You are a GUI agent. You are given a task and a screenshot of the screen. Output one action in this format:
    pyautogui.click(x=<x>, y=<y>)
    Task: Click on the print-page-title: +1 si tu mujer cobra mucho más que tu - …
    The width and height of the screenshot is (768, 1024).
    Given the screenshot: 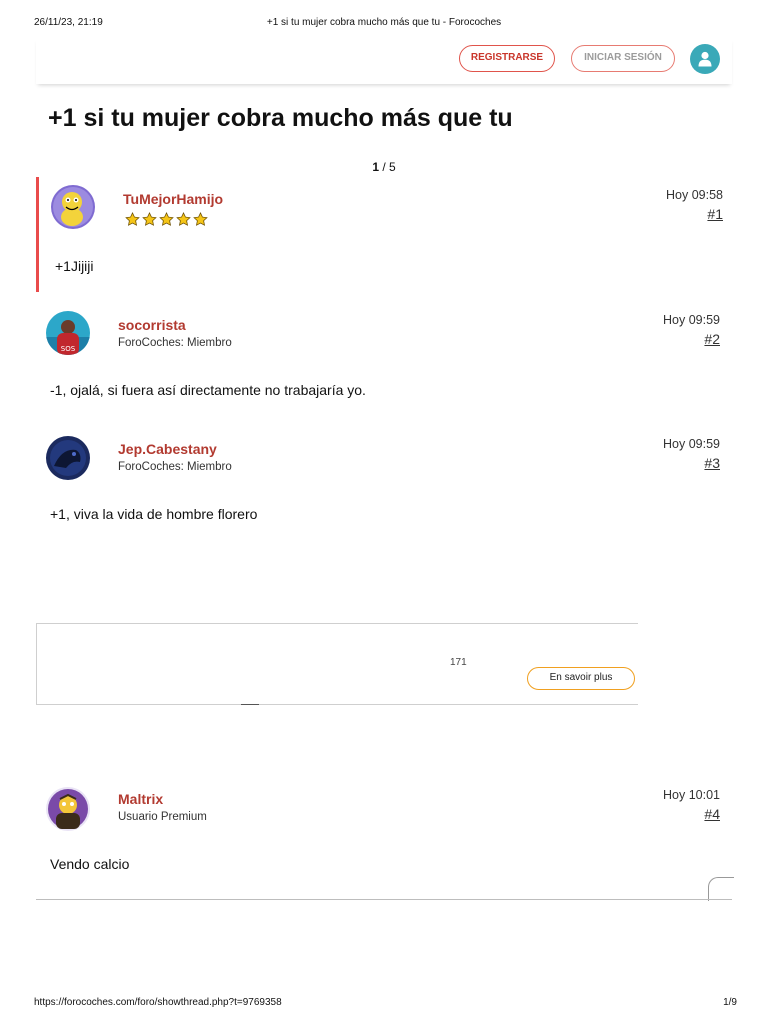 What is the action you would take?
    pyautogui.click(x=384, y=22)
    